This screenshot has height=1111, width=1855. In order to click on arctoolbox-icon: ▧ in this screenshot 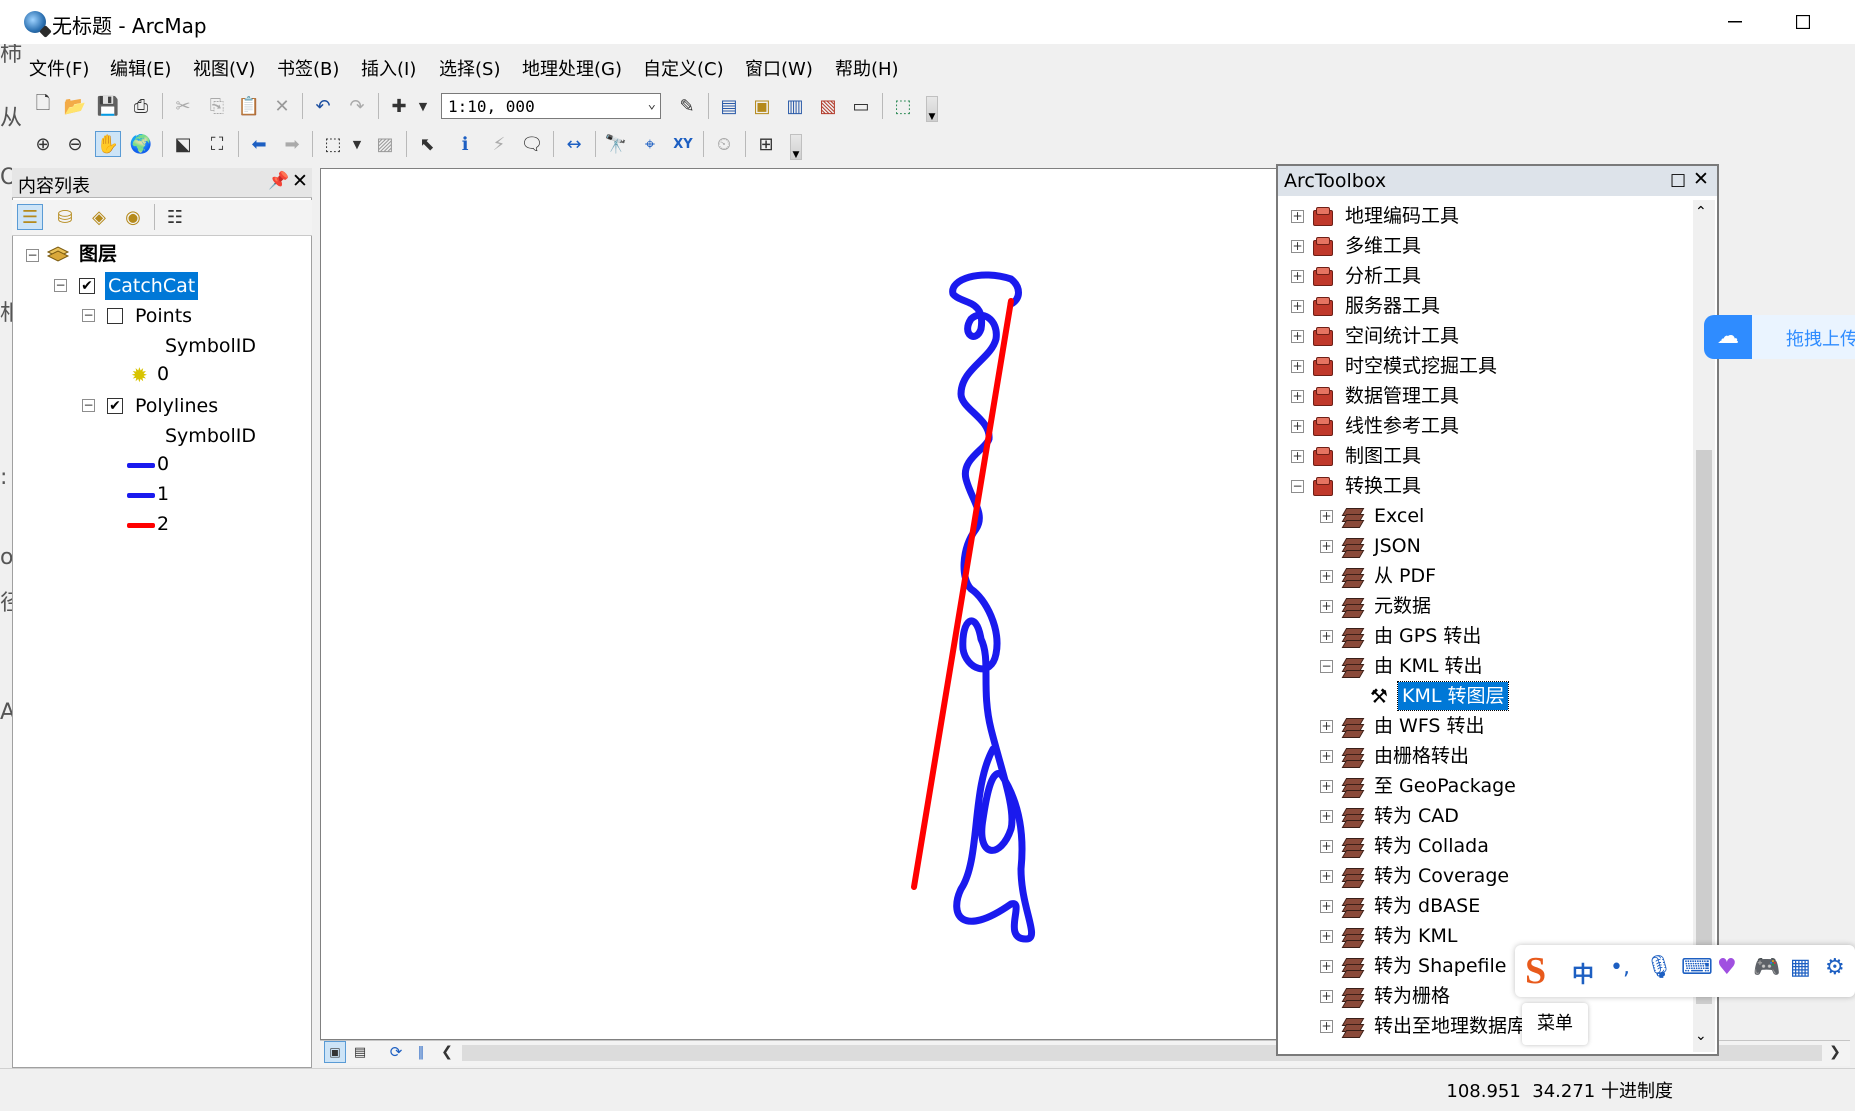, I will do `click(828, 106)`.